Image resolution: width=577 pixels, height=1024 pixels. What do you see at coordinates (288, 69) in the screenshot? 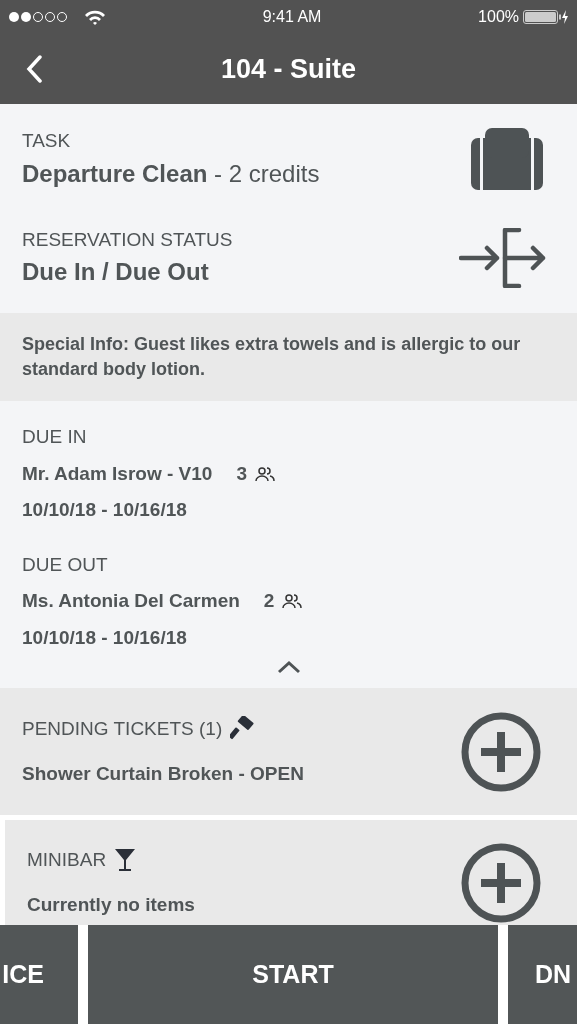
I see `page-title: 104 - Suite` at bounding box center [288, 69].